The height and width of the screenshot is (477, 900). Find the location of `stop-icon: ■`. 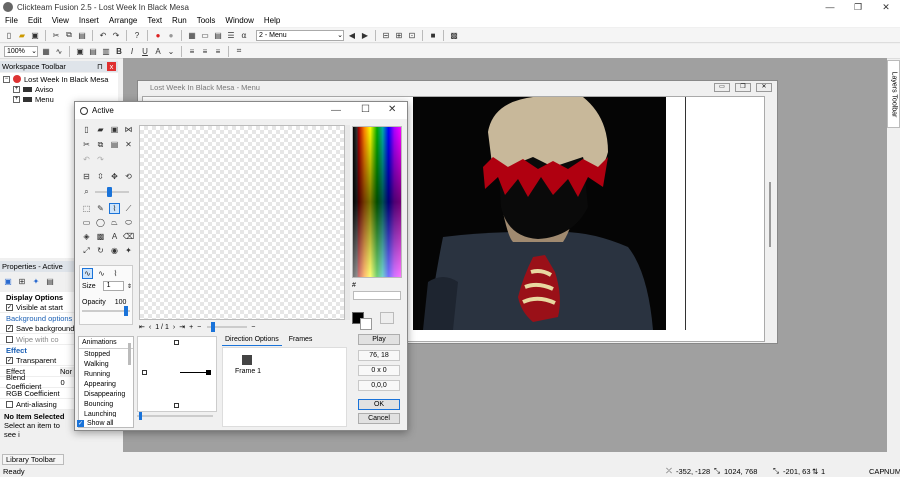

stop-icon: ■ is located at coordinates (433, 35).